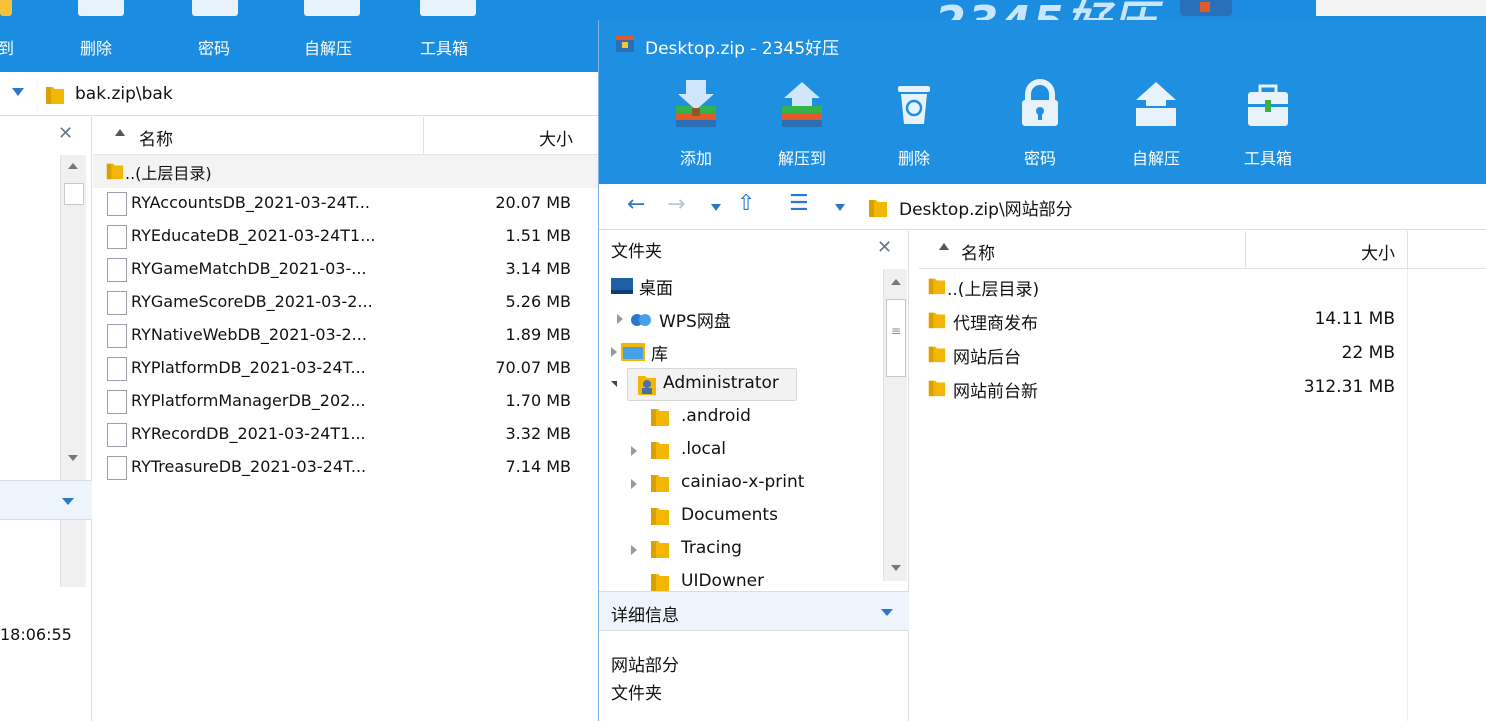  What do you see at coordinates (741, 318) in the screenshot?
I see `tree-item-wps: WPS网盘` at bounding box center [741, 318].